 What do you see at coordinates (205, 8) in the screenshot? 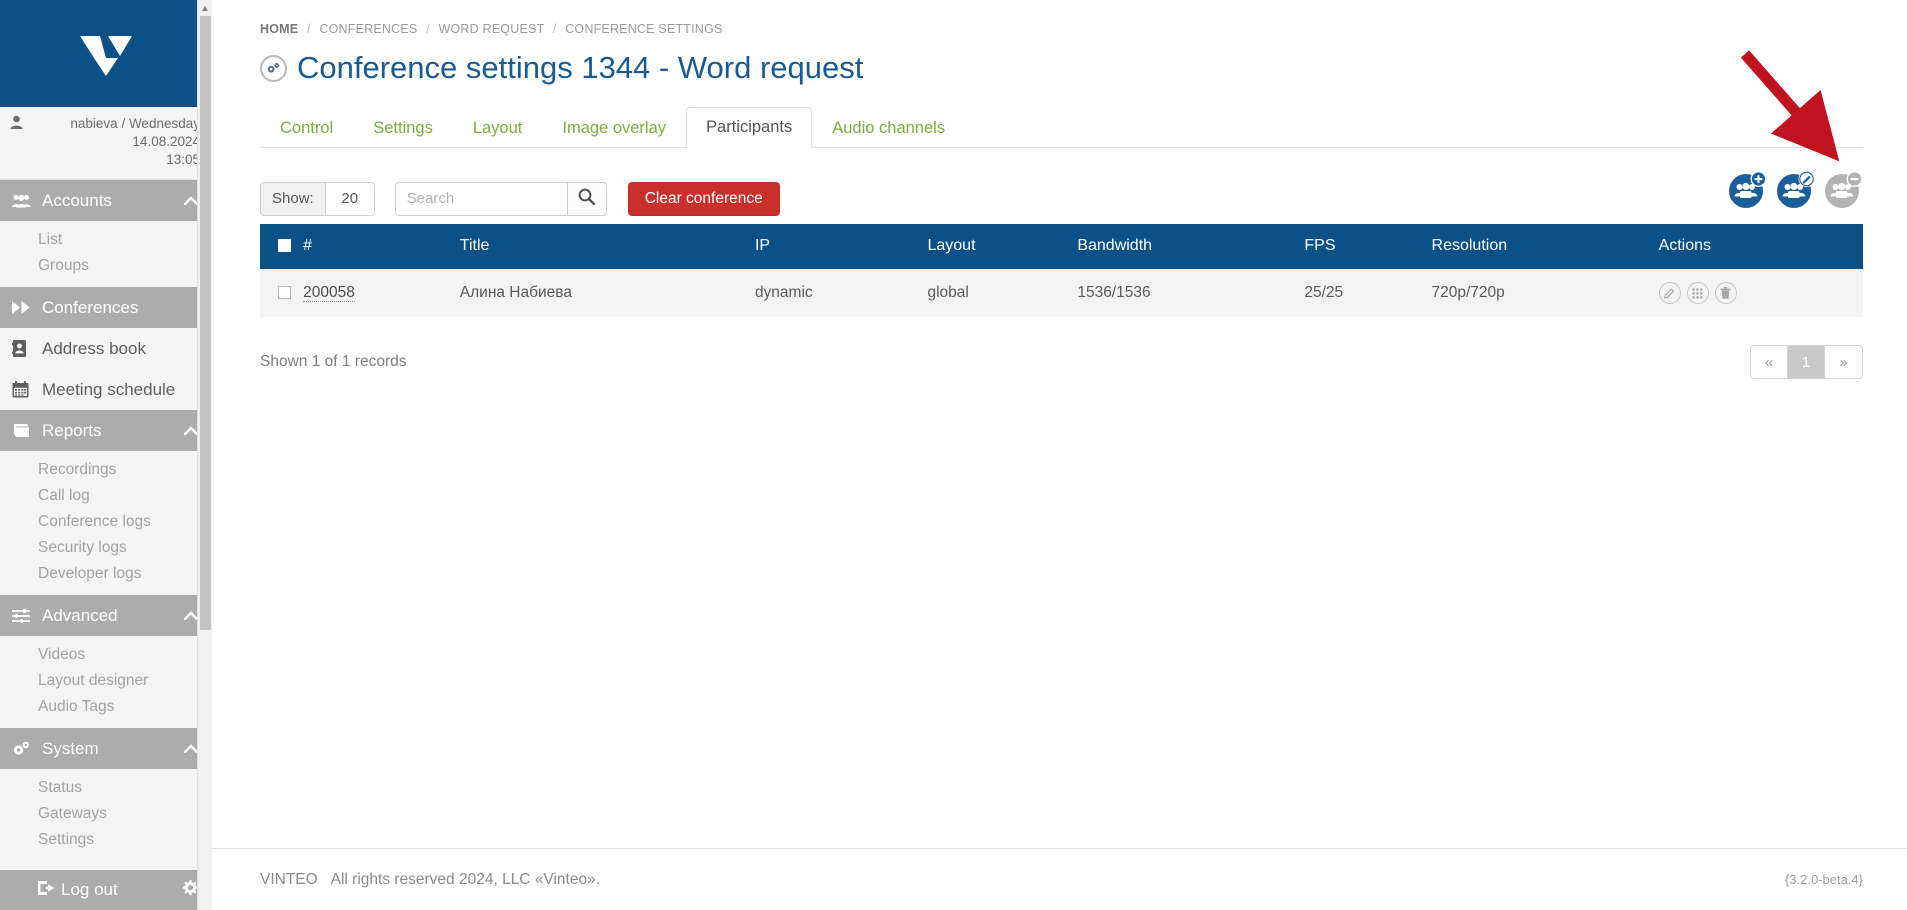
I see `scrollbar-up-arrow-icon: ▲` at bounding box center [205, 8].